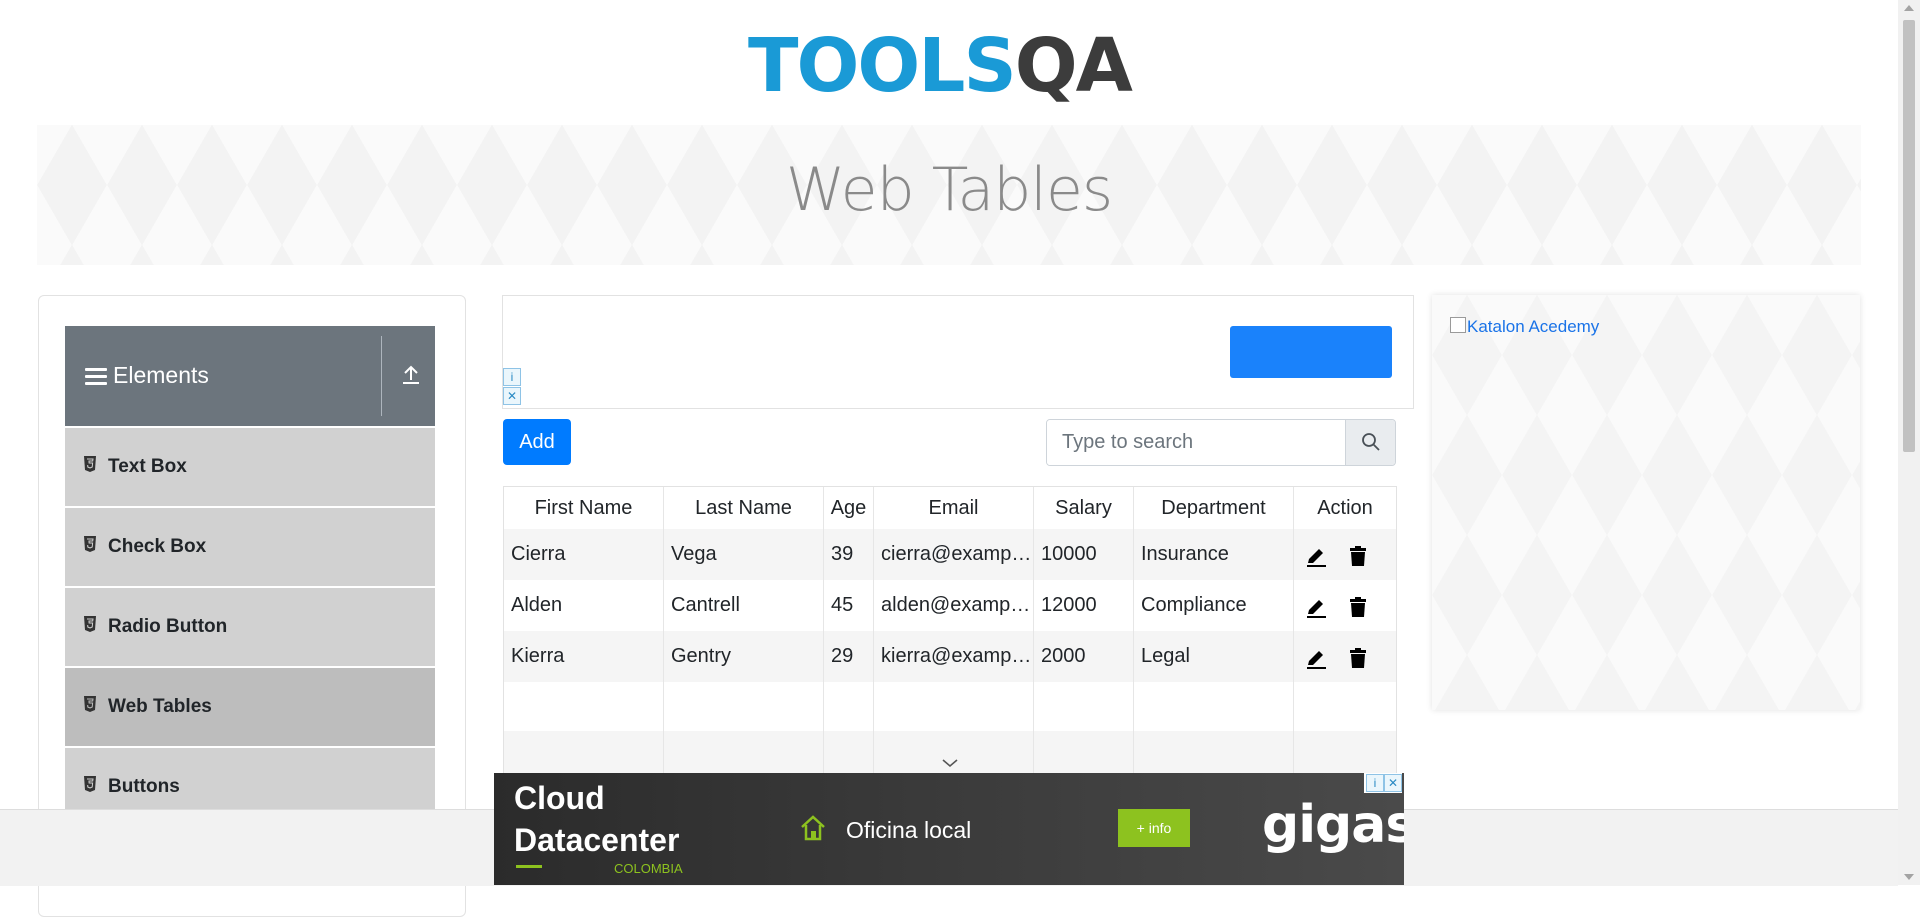 This screenshot has height=917, width=1920. What do you see at coordinates (584, 656) in the screenshot?
I see `cell-first-name: Kierra` at bounding box center [584, 656].